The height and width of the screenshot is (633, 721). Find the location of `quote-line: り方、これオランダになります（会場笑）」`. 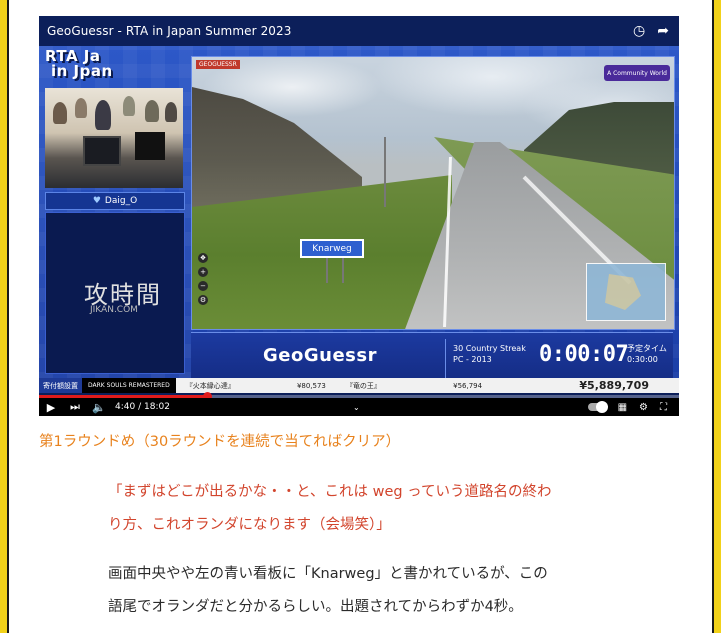

quote-line: り方、これオランダになります（会場笑）」 is located at coordinates (249, 525).